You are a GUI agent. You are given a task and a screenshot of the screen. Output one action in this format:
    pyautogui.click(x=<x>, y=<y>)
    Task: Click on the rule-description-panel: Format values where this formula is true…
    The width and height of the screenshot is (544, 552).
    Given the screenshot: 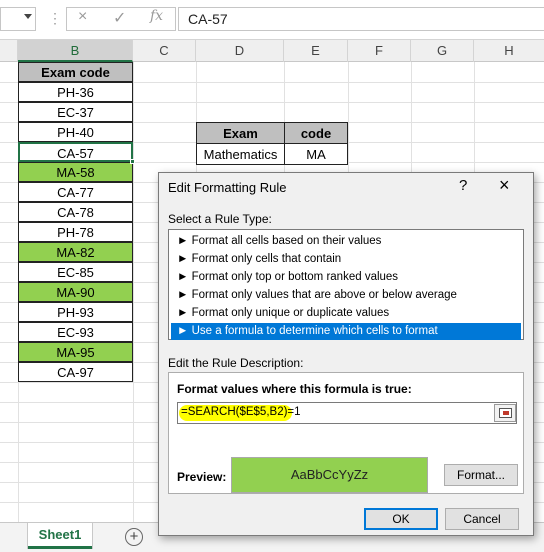 What is the action you would take?
    pyautogui.click(x=346, y=433)
    